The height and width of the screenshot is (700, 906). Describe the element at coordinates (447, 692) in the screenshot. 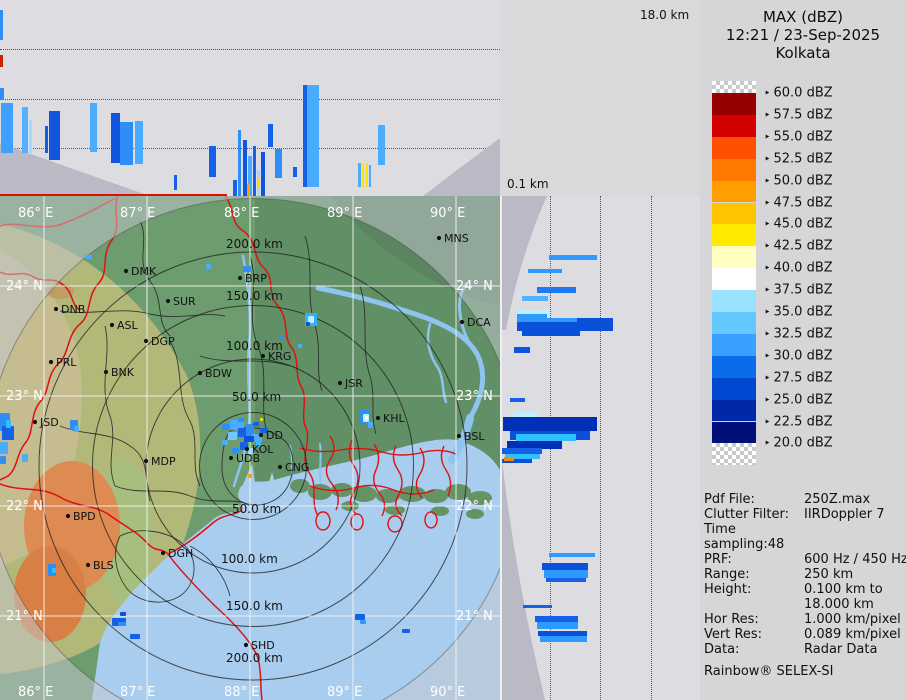

I see `longitude-label-bottom: 90° E` at that location.